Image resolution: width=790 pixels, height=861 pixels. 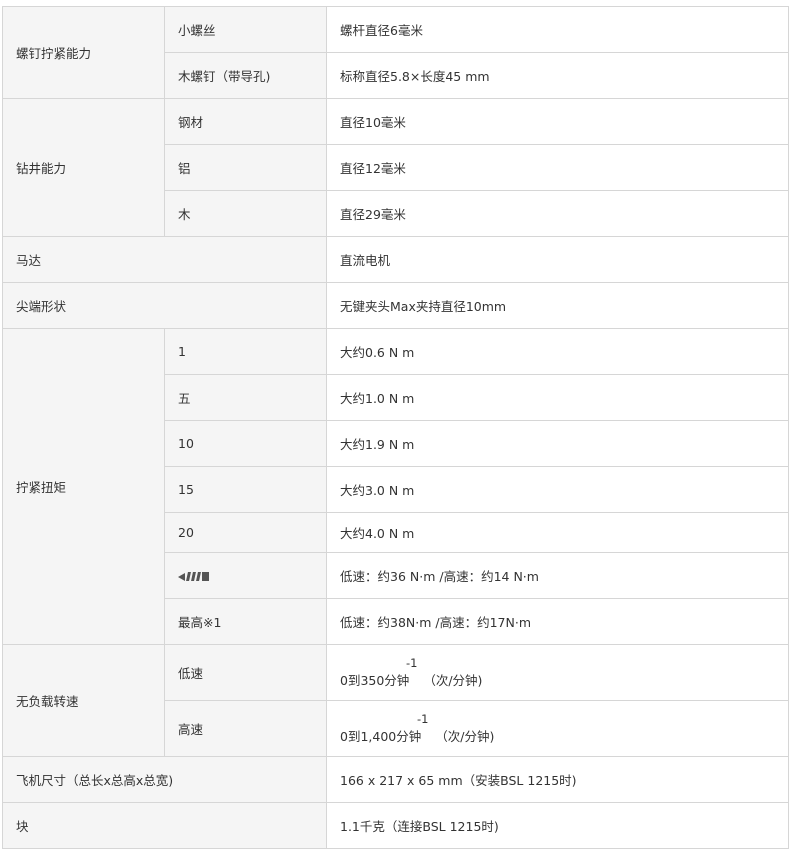 What do you see at coordinates (557, 167) in the screenshot?
I see `value-aluminum: 直径12毫米` at bounding box center [557, 167].